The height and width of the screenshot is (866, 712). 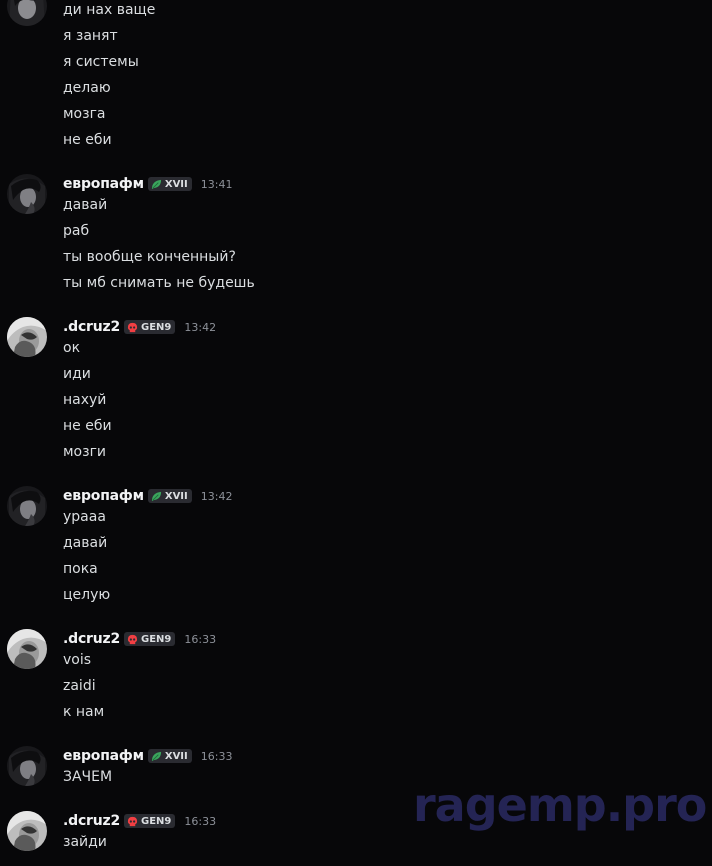 I want to click on message-header: .dcruz2 GEN9 13:42, so click(x=139, y=327).